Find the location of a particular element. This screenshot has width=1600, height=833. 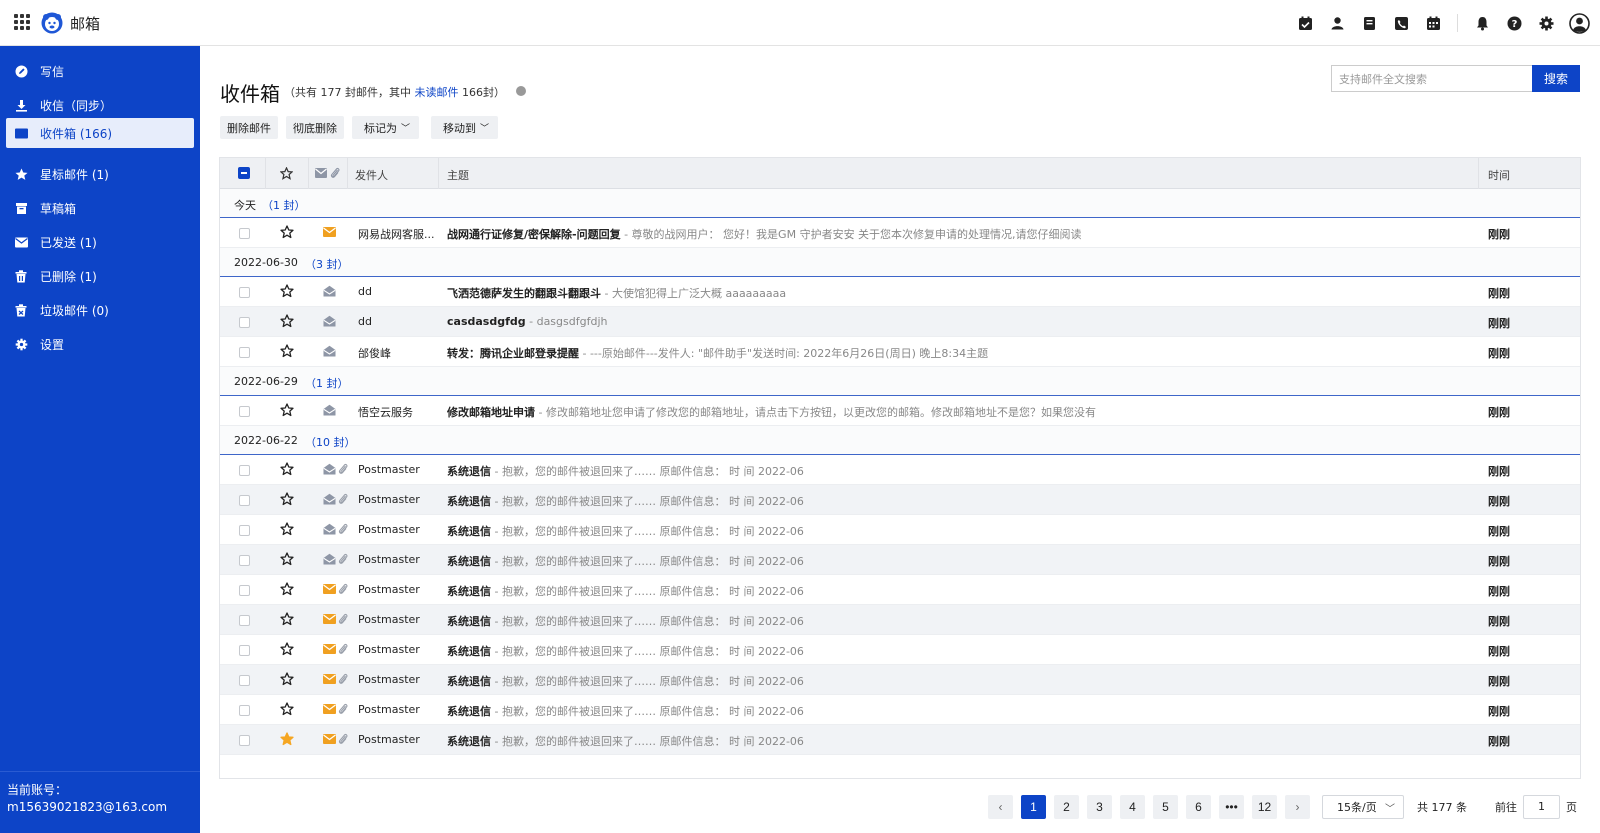

user-avatar-icon is located at coordinates (1579, 23).